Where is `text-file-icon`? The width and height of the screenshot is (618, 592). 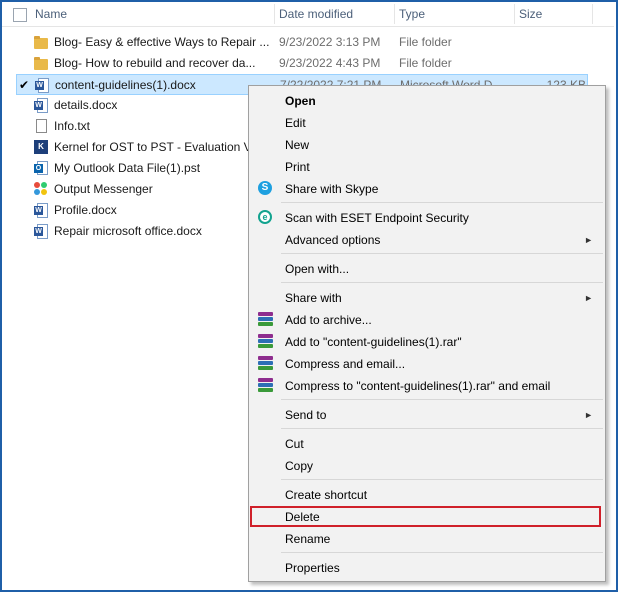 text-file-icon is located at coordinates (42, 127).